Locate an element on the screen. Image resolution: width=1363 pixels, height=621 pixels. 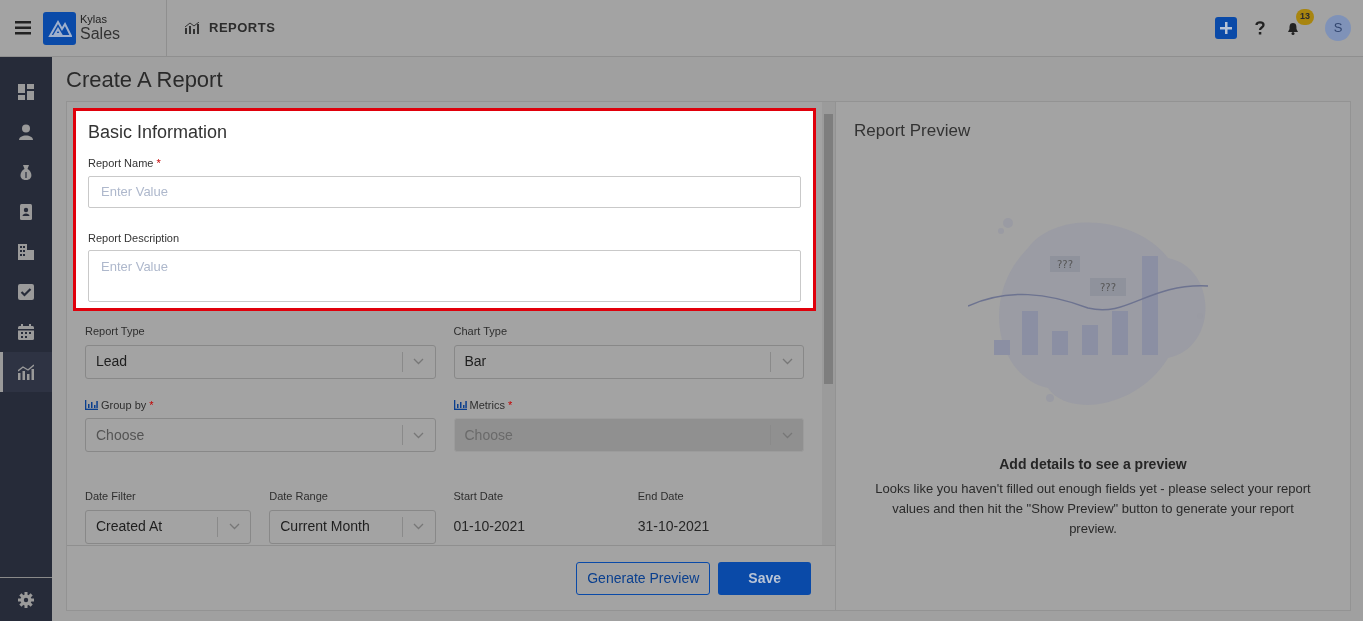
settings-icon is located at coordinates (26, 599).